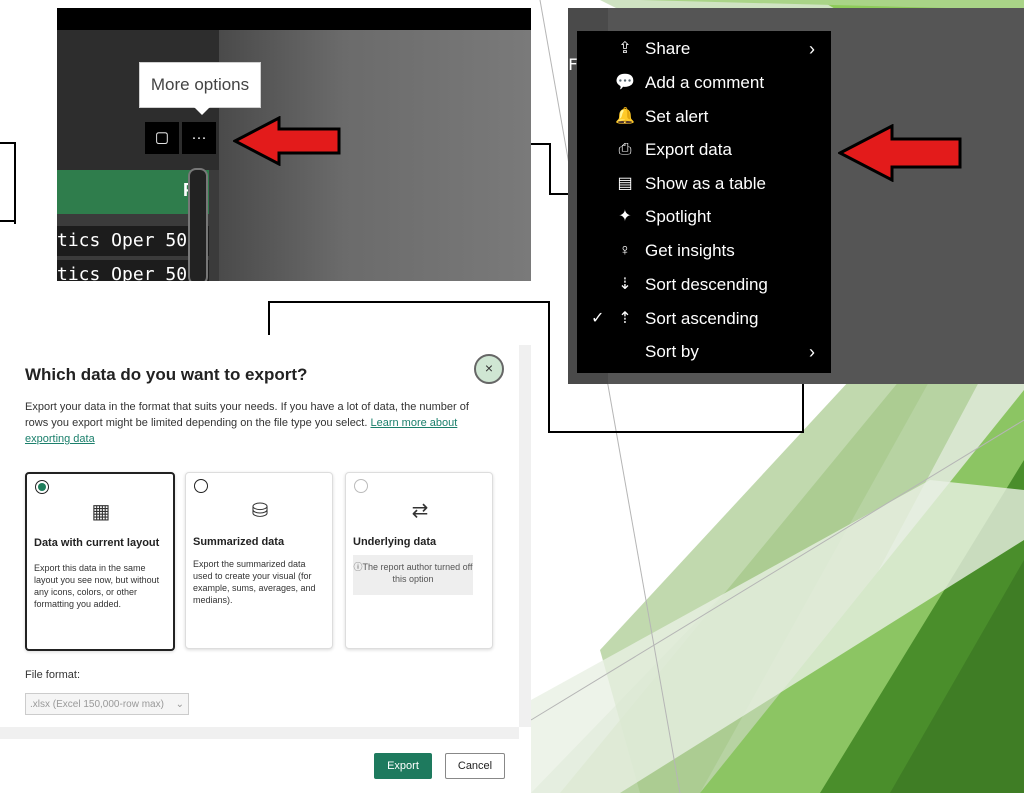  What do you see at coordinates (138, 19) in the screenshot?
I see `top-bar` at bounding box center [138, 19].